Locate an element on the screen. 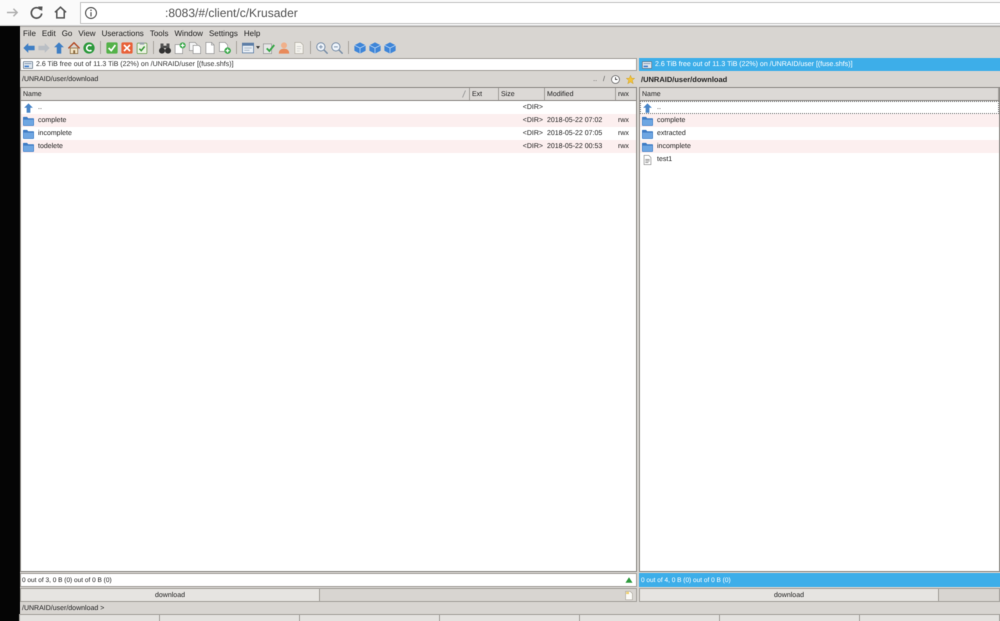  zoom-out-icon is located at coordinates (337, 48).